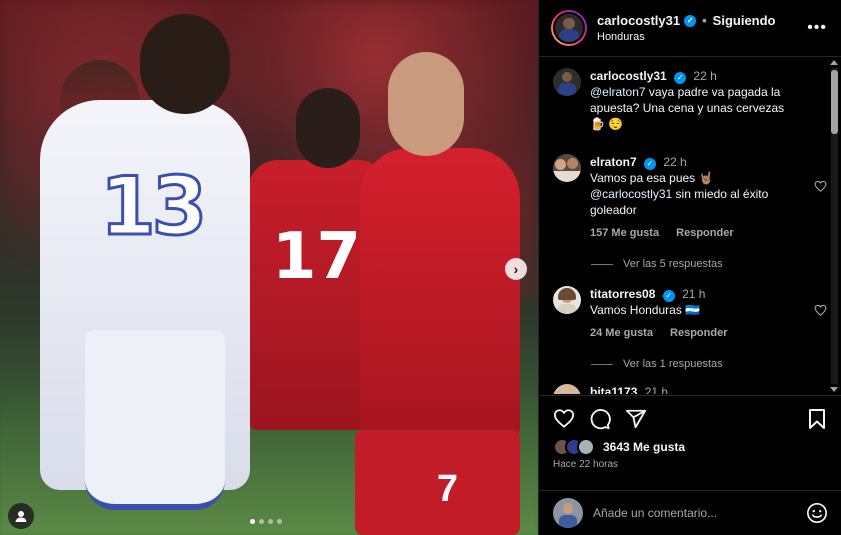  What do you see at coordinates (644, 447) in the screenshot?
I see `likes-count: 3643 Me gusta` at bounding box center [644, 447].